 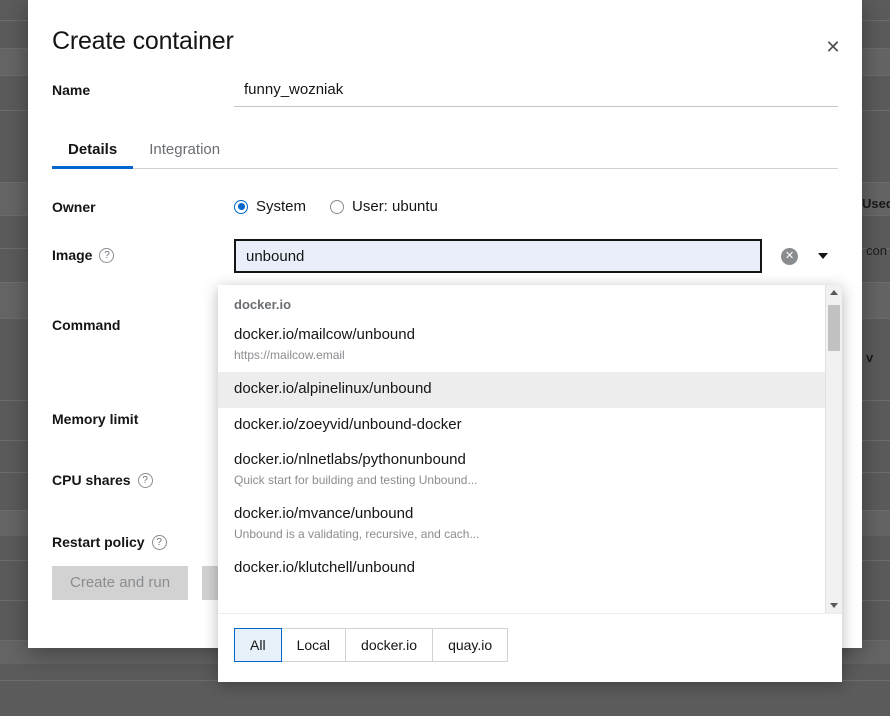 What do you see at coordinates (834, 328) in the screenshot?
I see `scrollbar-thumb` at bounding box center [834, 328].